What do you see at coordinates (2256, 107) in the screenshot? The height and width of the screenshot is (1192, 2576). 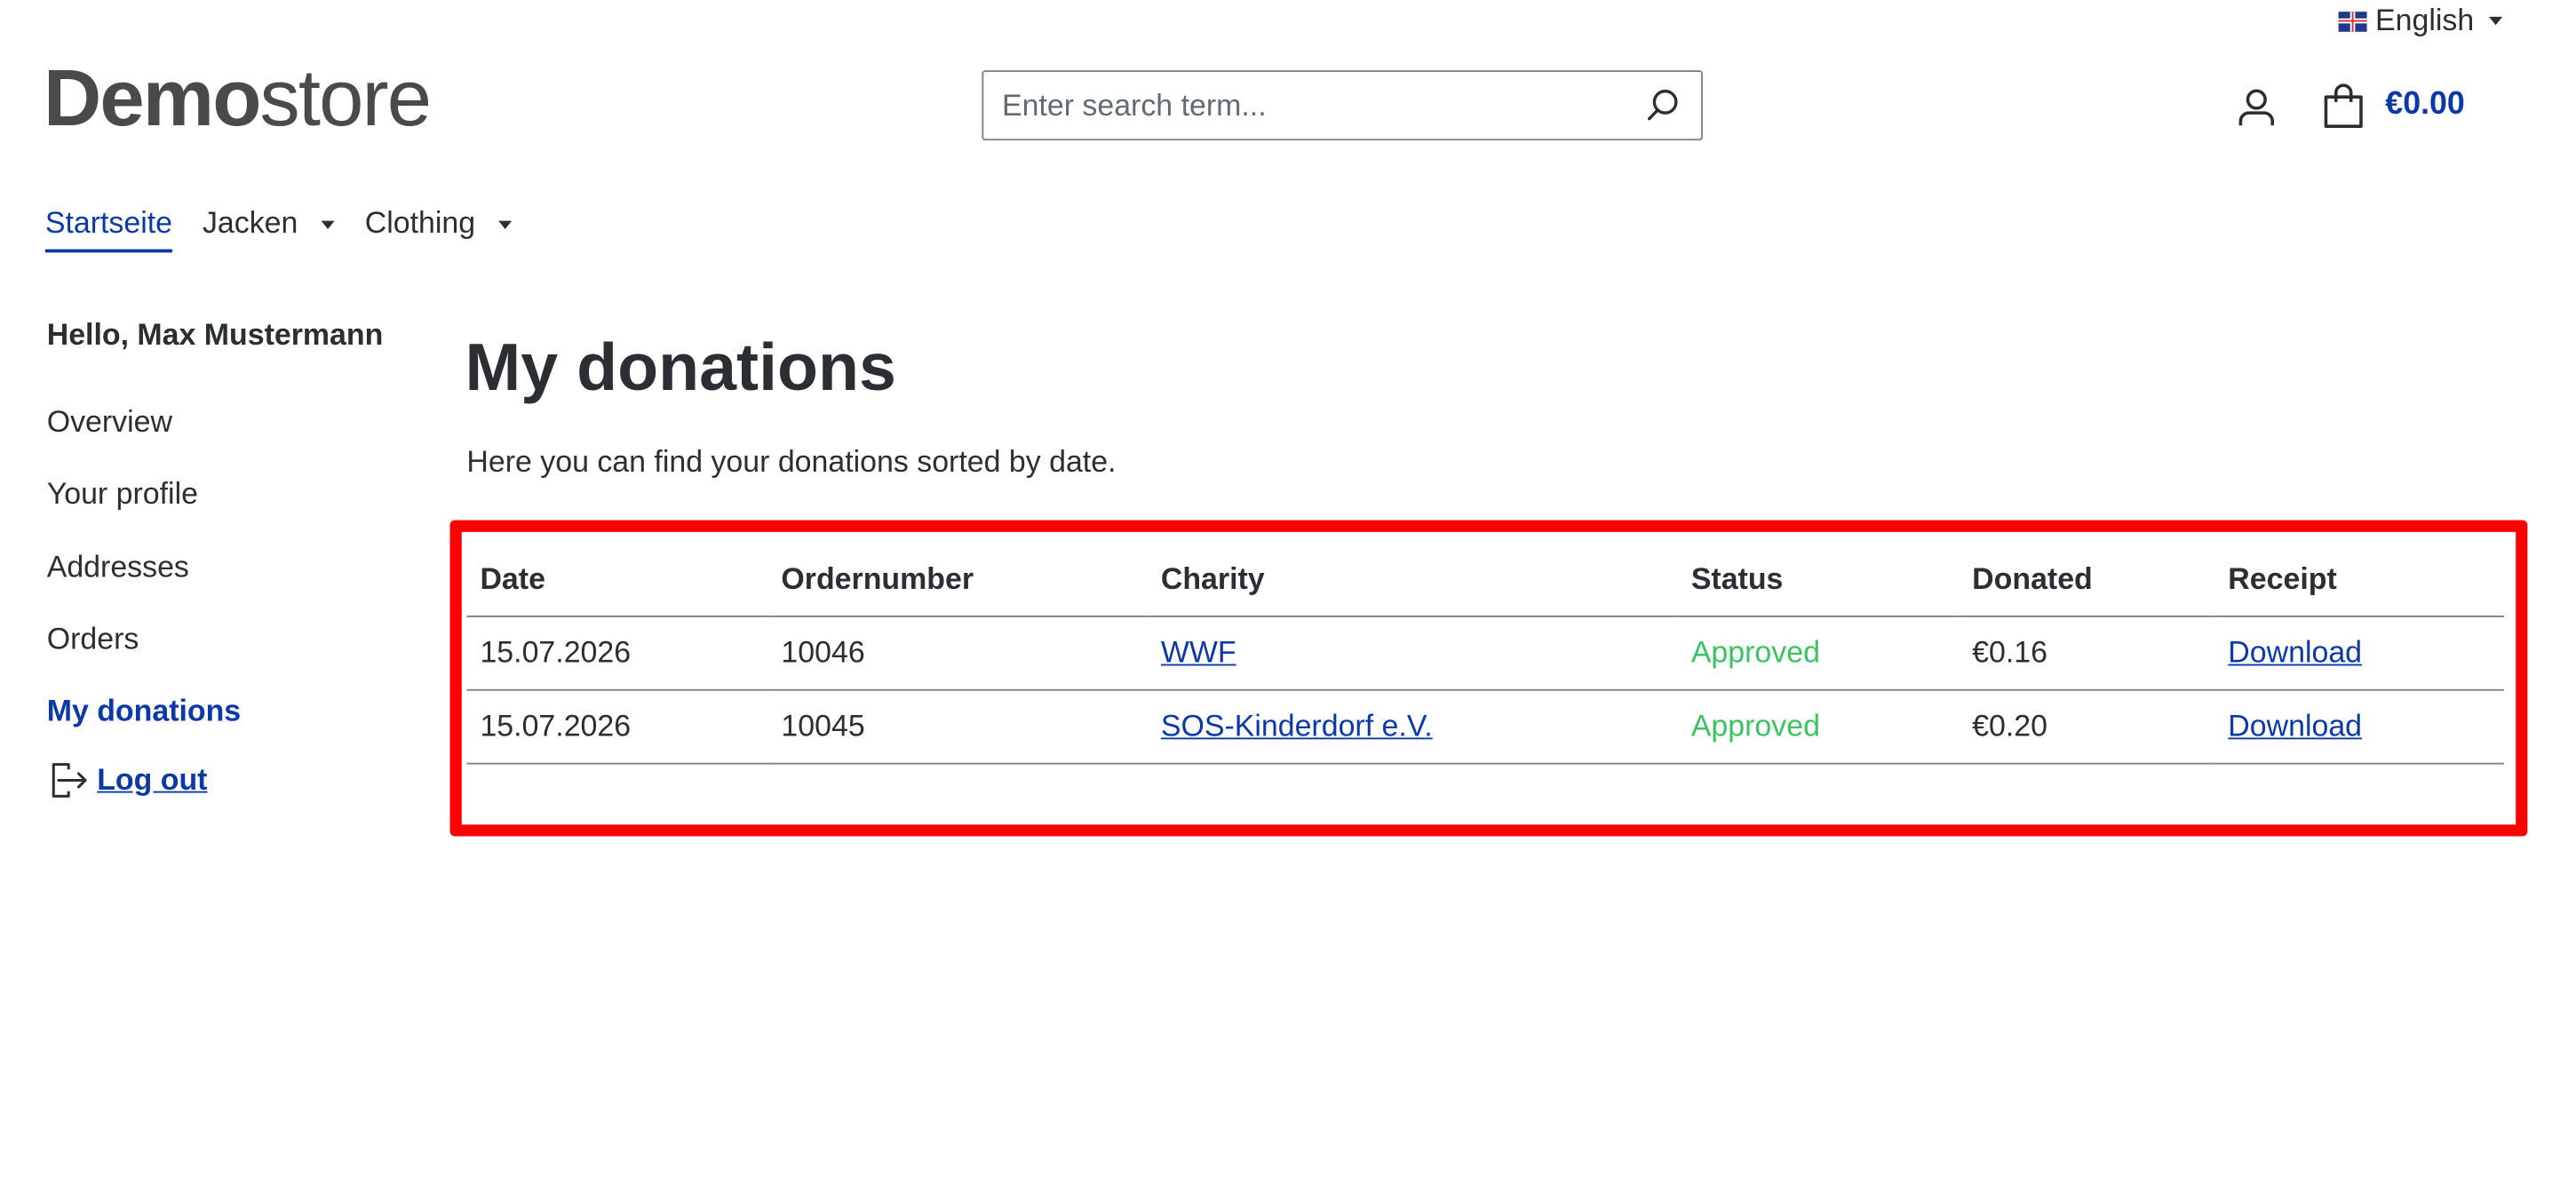 I see `account-icon` at bounding box center [2256, 107].